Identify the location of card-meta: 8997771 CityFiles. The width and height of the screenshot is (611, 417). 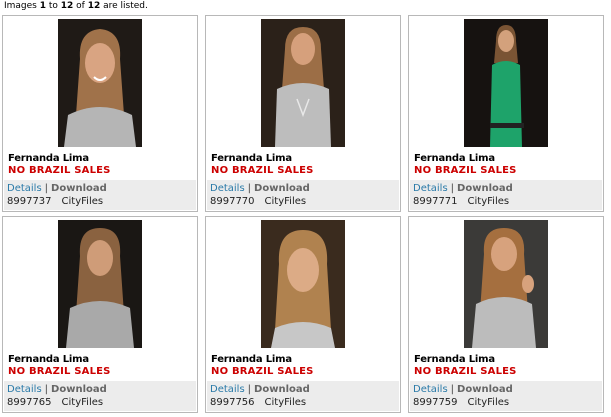
(461, 201).